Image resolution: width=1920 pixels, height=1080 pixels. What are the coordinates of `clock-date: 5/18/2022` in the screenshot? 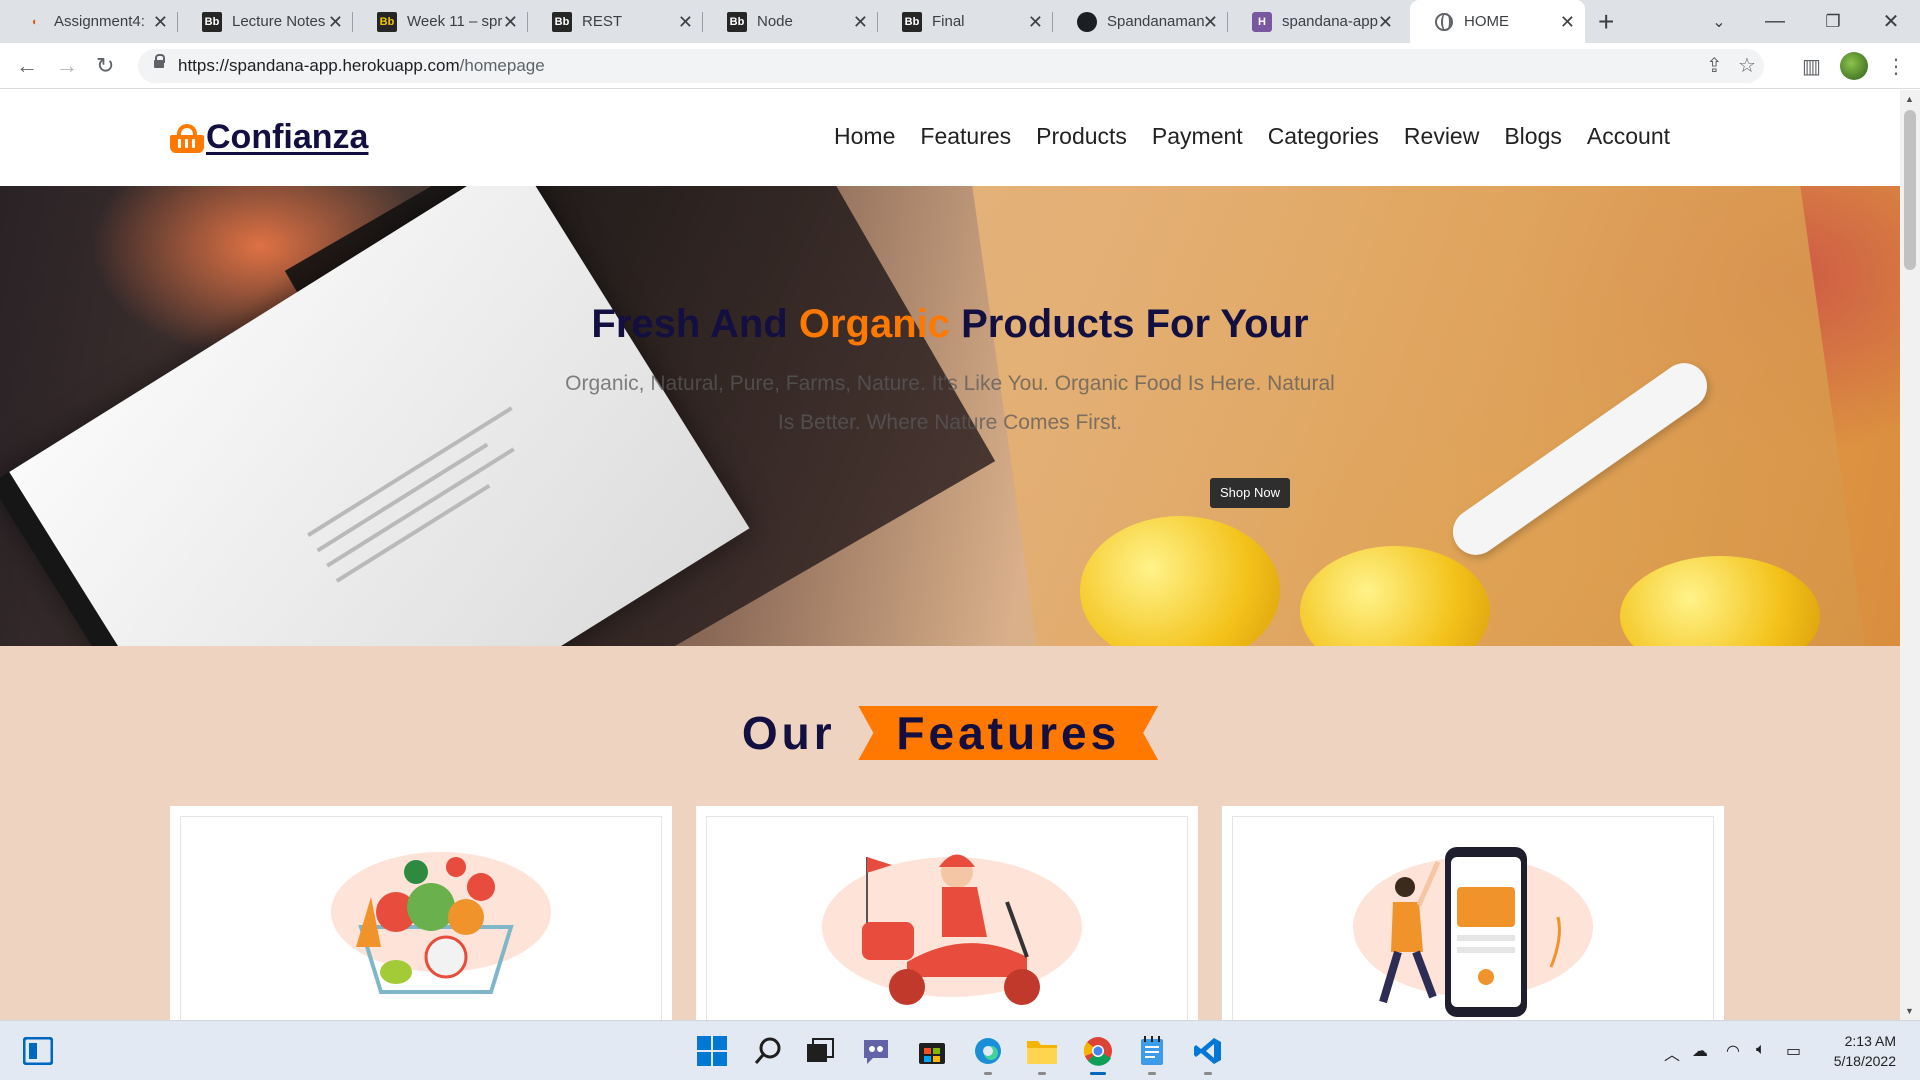 It's located at (1864, 1061).